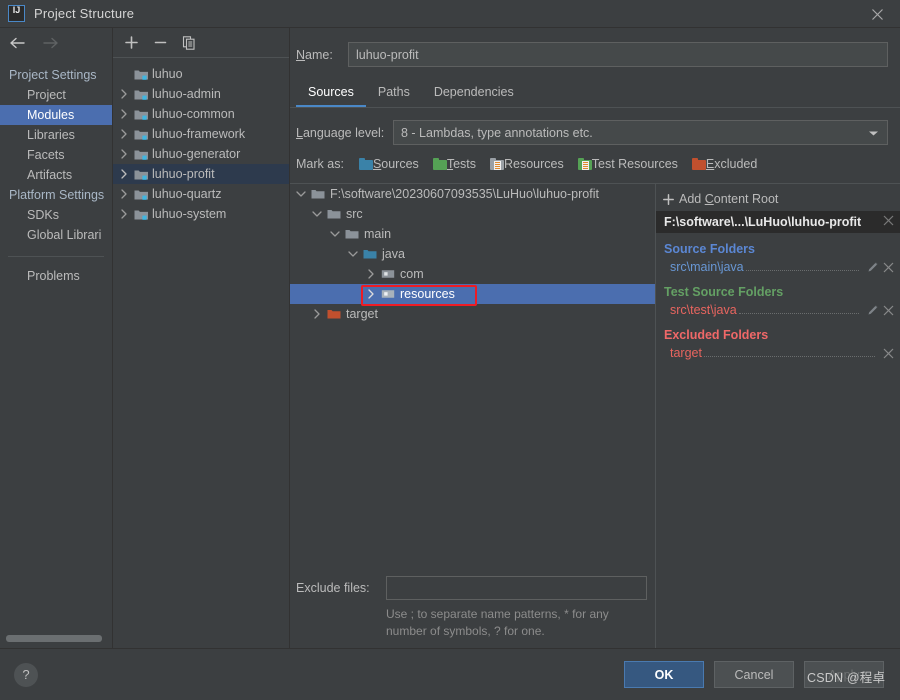 The width and height of the screenshot is (900, 700). I want to click on chevron-down-icon, so click(334, 234).